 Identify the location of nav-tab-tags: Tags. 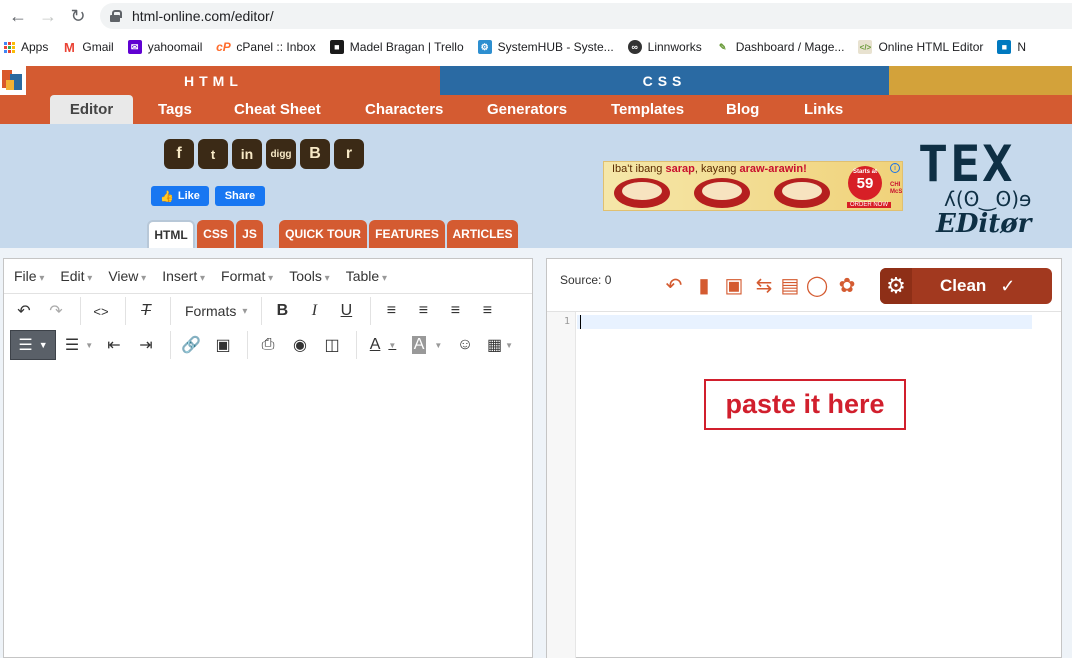
(175, 109).